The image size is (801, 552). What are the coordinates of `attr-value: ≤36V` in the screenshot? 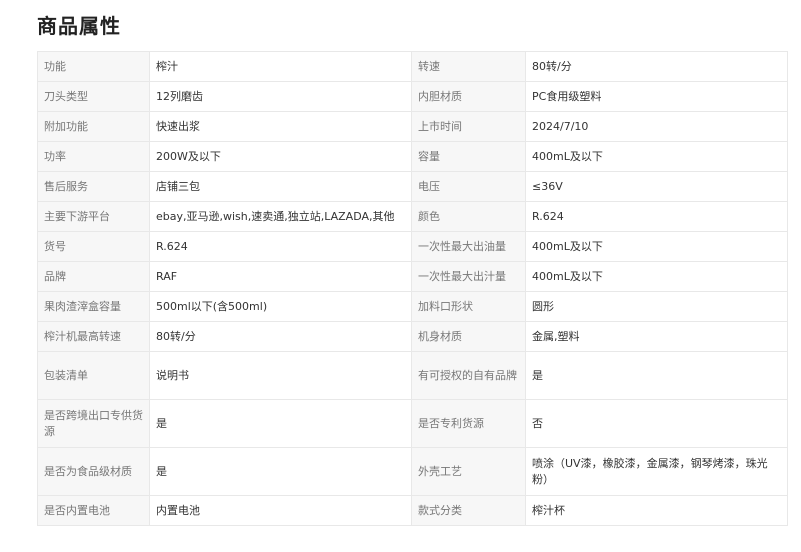 It's located at (656, 186).